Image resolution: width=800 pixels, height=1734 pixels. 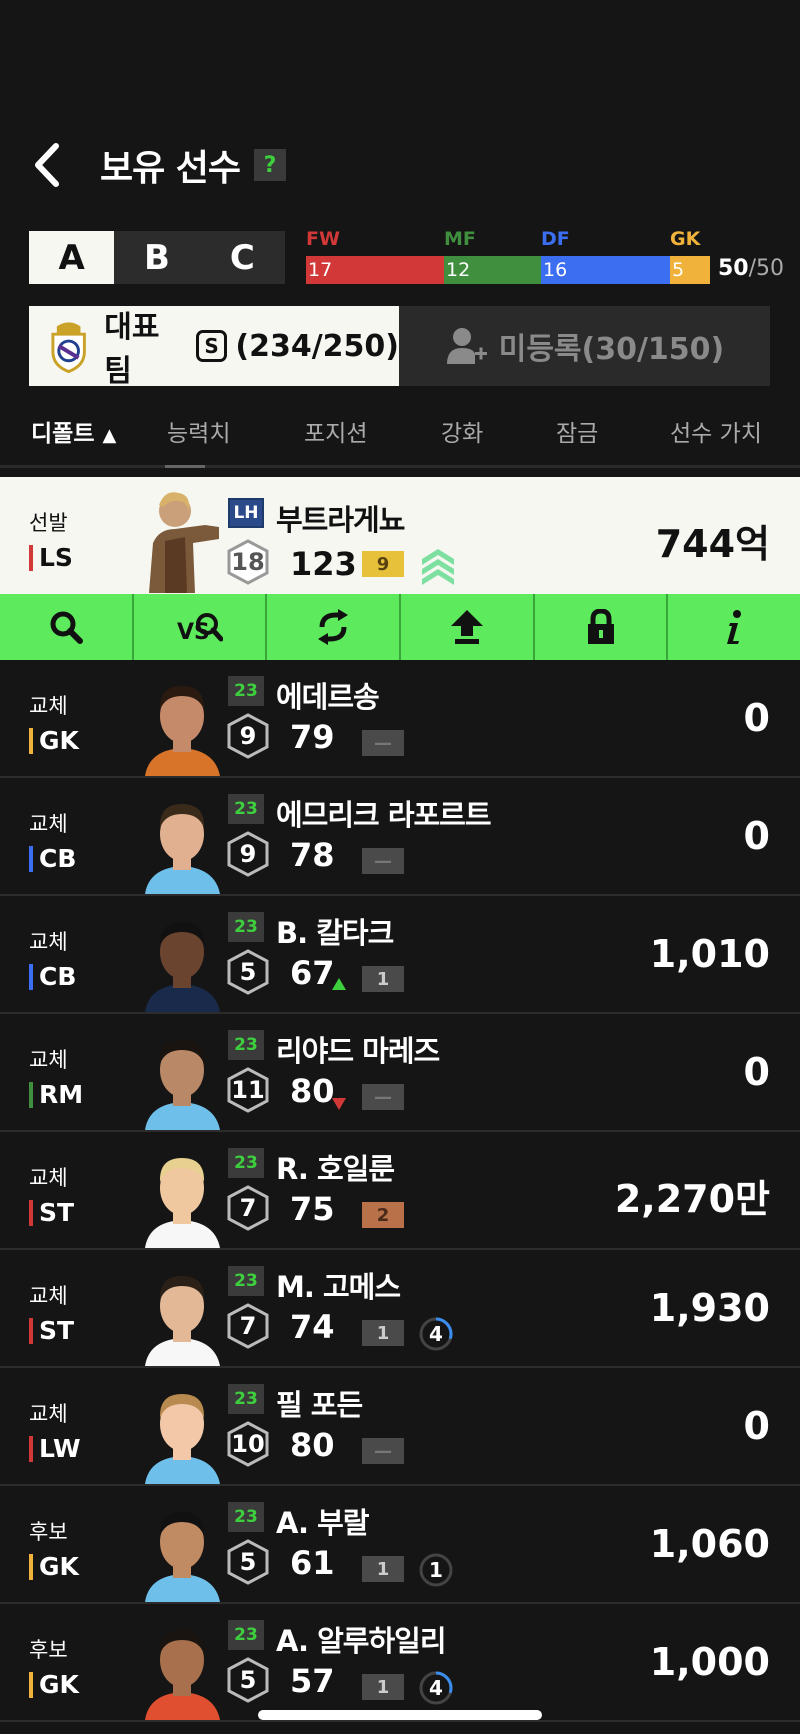 I want to click on level-badge: 5, so click(x=248, y=1680).